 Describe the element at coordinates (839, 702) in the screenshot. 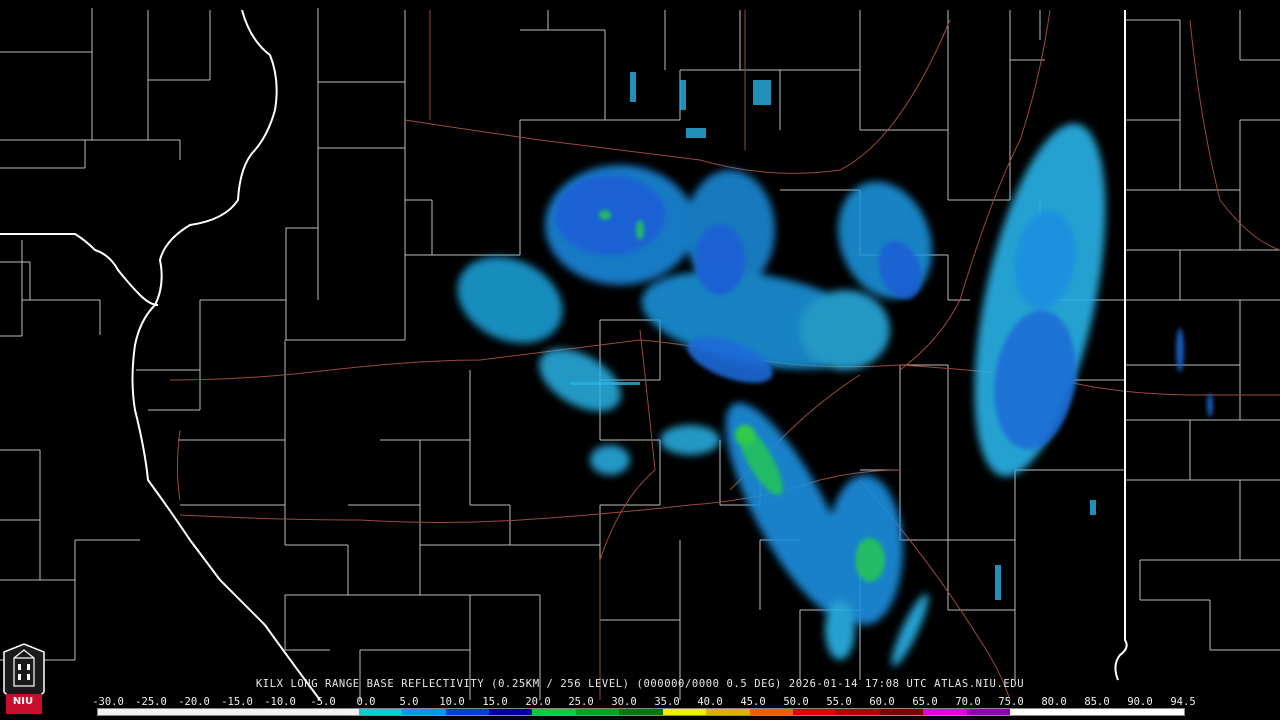

I see `scale-label: 55.0` at that location.